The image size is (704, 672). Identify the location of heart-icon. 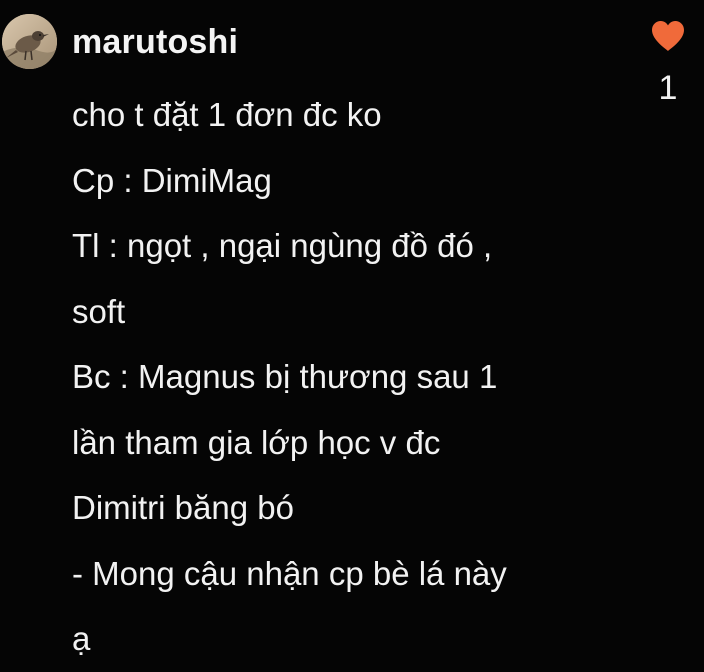
(668, 36).